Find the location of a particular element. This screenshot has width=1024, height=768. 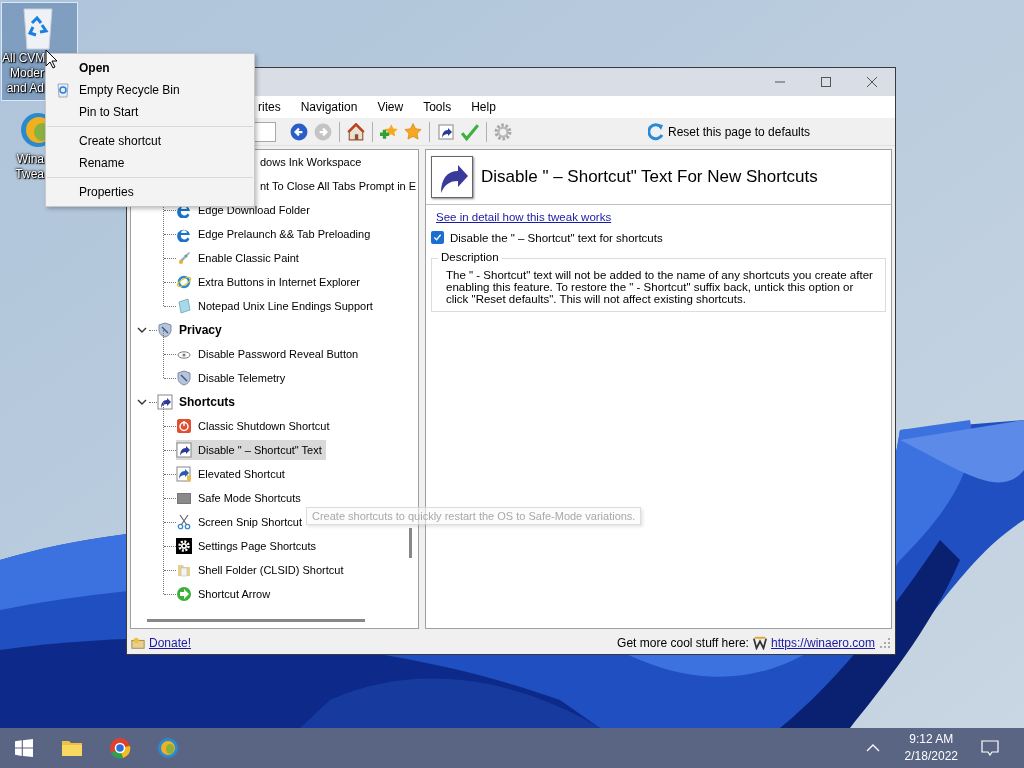

chevron-up-icon is located at coordinates (872, 748).